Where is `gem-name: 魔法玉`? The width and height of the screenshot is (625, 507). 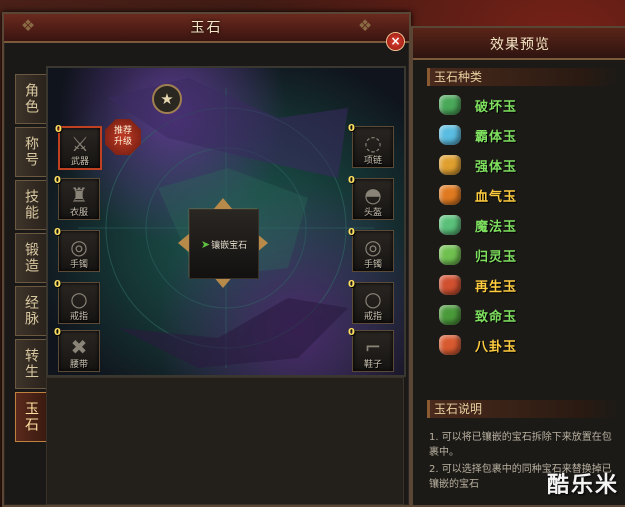 gem-name: 魔法玉 is located at coordinates (496, 227).